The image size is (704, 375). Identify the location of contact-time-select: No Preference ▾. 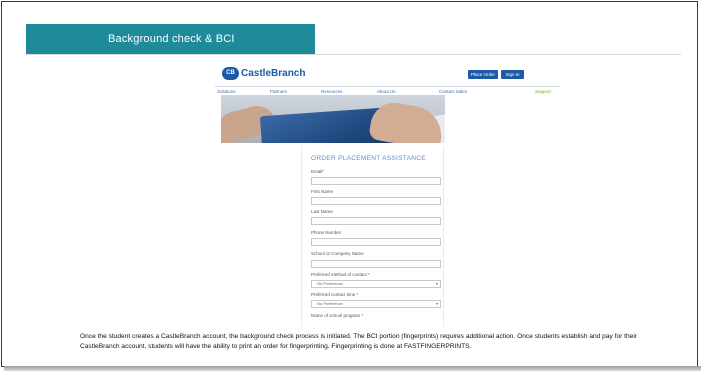
(376, 304).